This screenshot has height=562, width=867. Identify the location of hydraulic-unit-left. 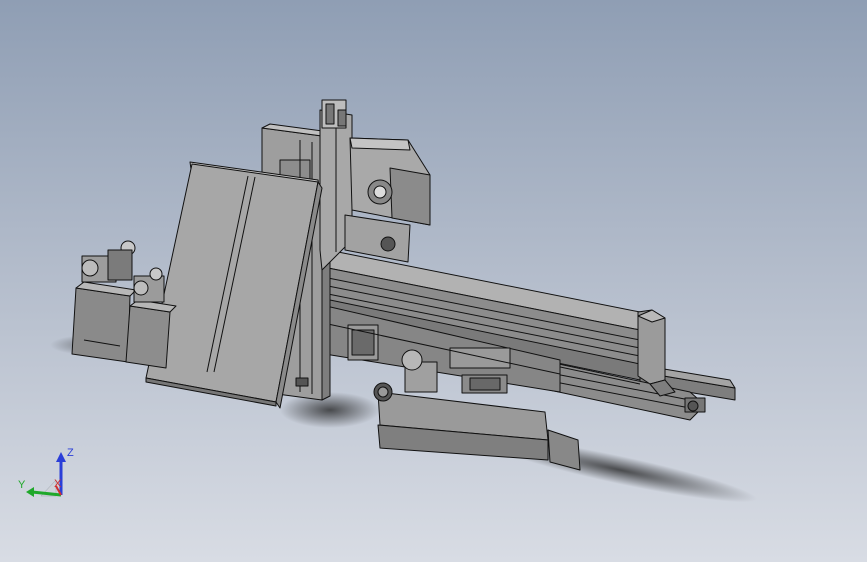
(104, 301).